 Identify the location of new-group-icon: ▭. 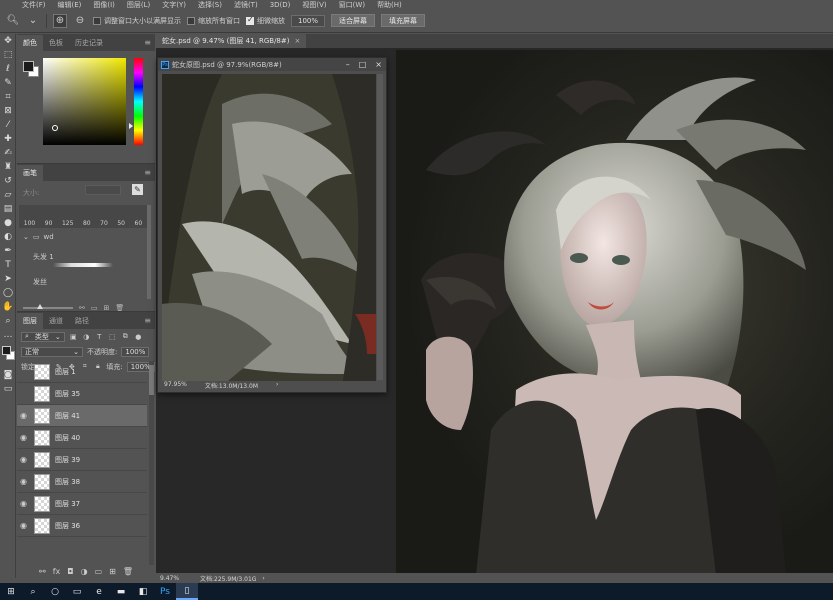
(99, 571).